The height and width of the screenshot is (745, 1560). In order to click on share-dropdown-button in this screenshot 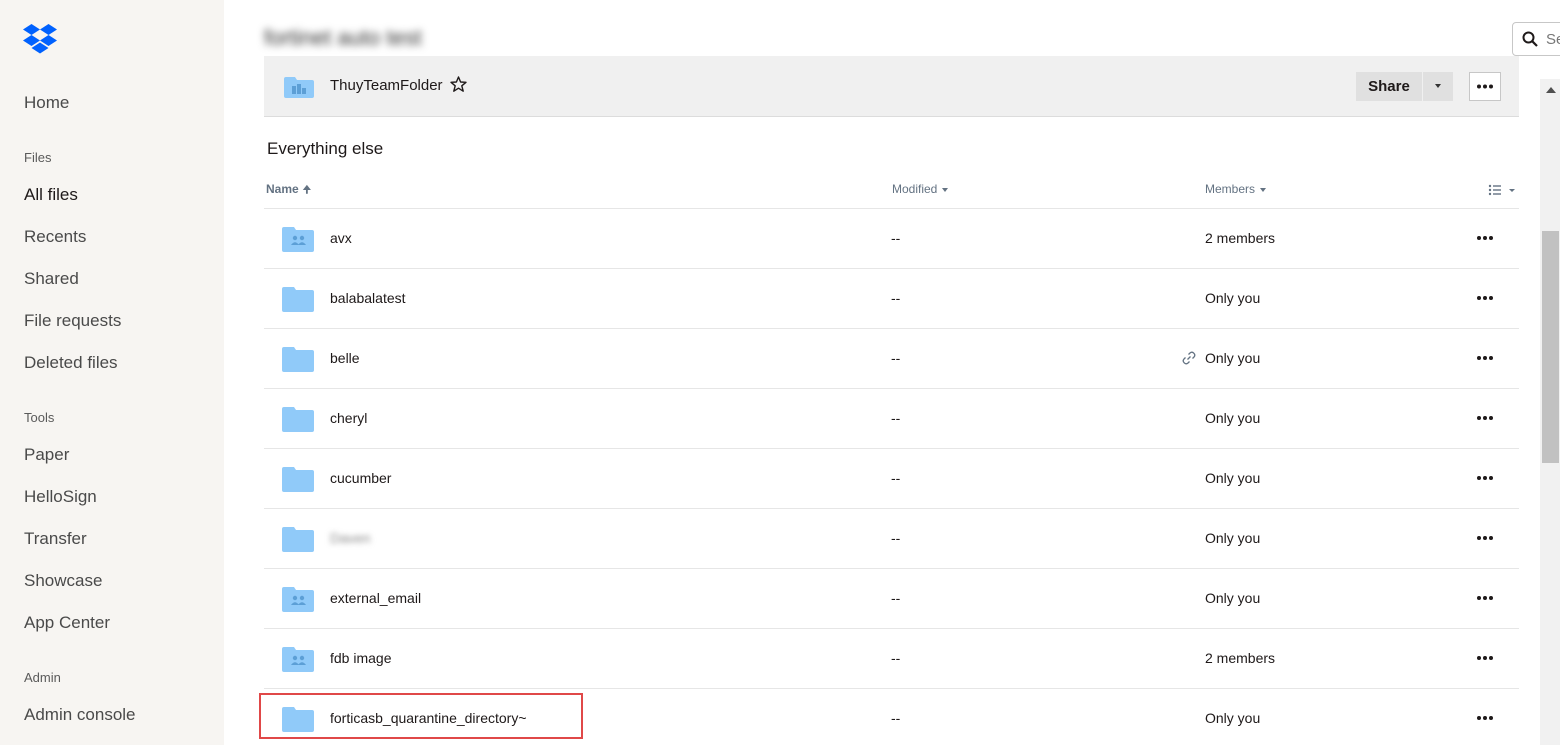, I will do `click(1438, 86)`.